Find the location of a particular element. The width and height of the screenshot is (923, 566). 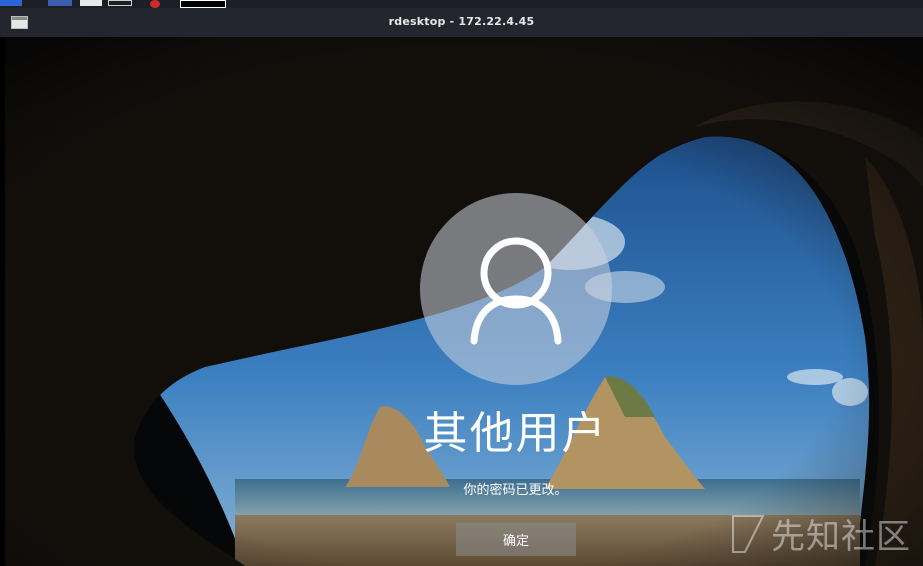

terminal-icon is located at coordinates (120, 3).